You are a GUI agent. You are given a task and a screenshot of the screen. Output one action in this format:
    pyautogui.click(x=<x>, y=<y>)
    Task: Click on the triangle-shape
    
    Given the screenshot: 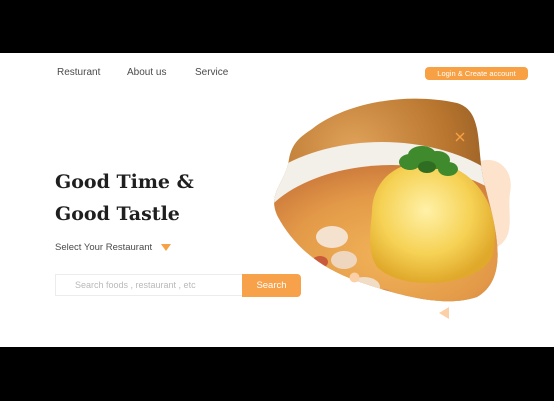 What is the action you would take?
    pyautogui.click(x=444, y=313)
    